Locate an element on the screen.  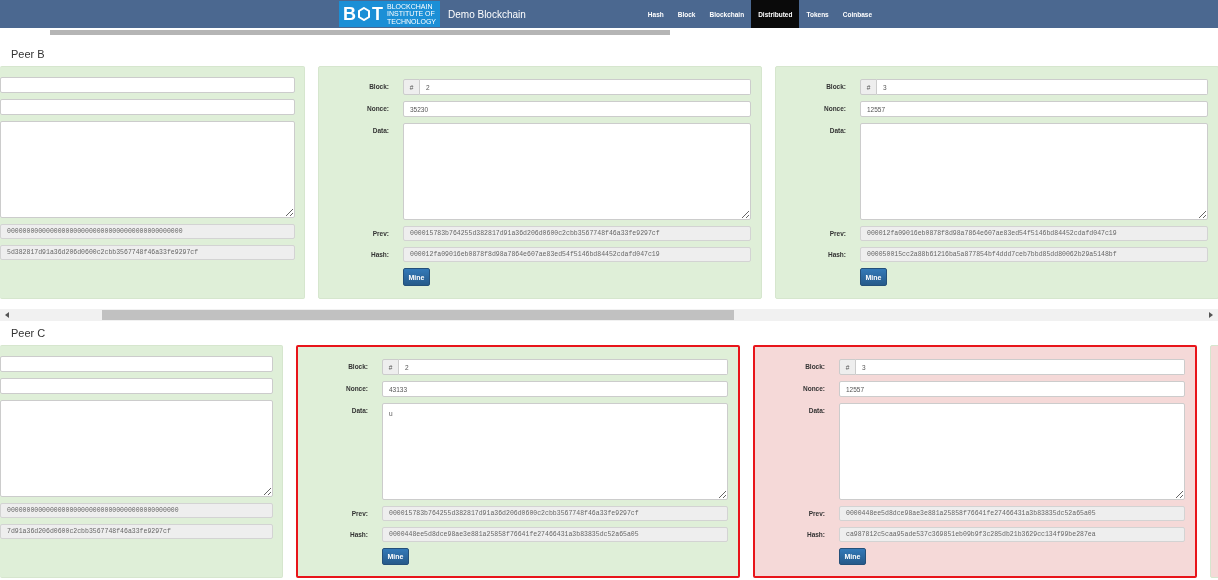
brand-title: Demo Blockchain is located at coordinates (544, 14).